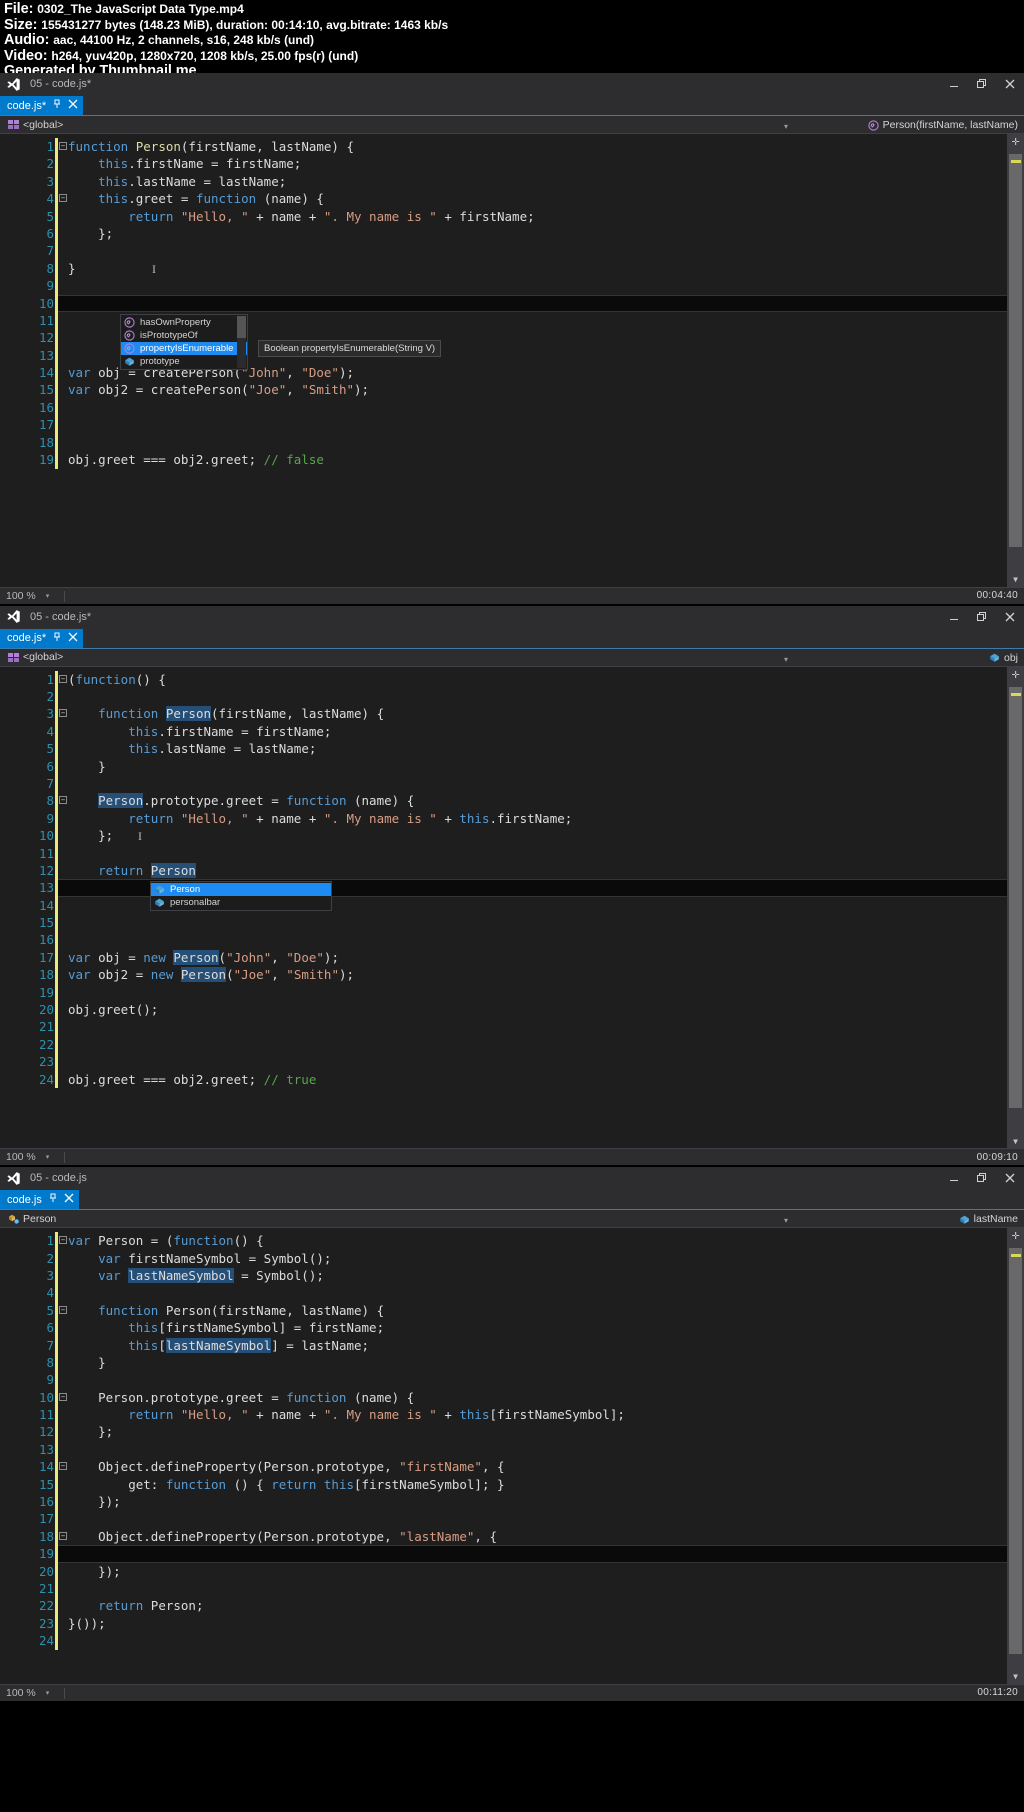 This screenshot has height=1812, width=1024. What do you see at coordinates (46, 940) in the screenshot?
I see `line-number: 16` at bounding box center [46, 940].